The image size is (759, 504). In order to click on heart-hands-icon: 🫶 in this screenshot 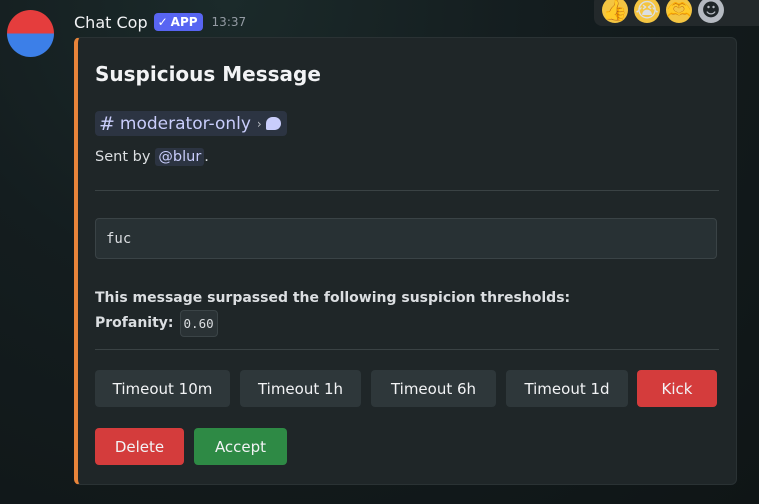, I will do `click(679, 11)`.